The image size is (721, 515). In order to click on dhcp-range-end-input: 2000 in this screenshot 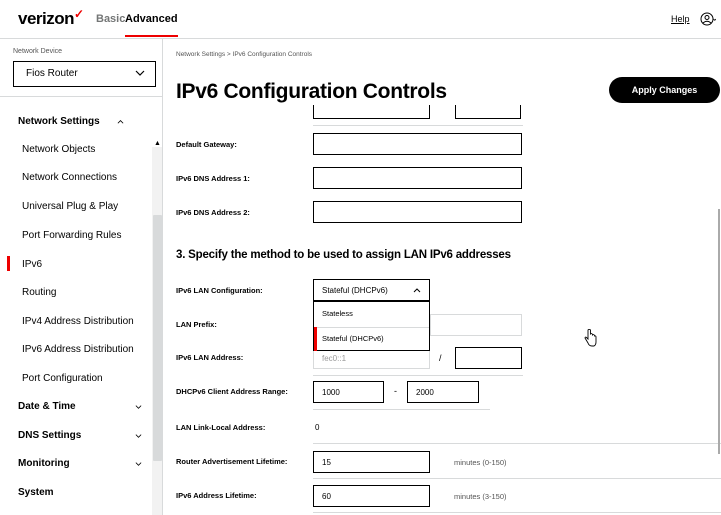, I will do `click(443, 392)`.